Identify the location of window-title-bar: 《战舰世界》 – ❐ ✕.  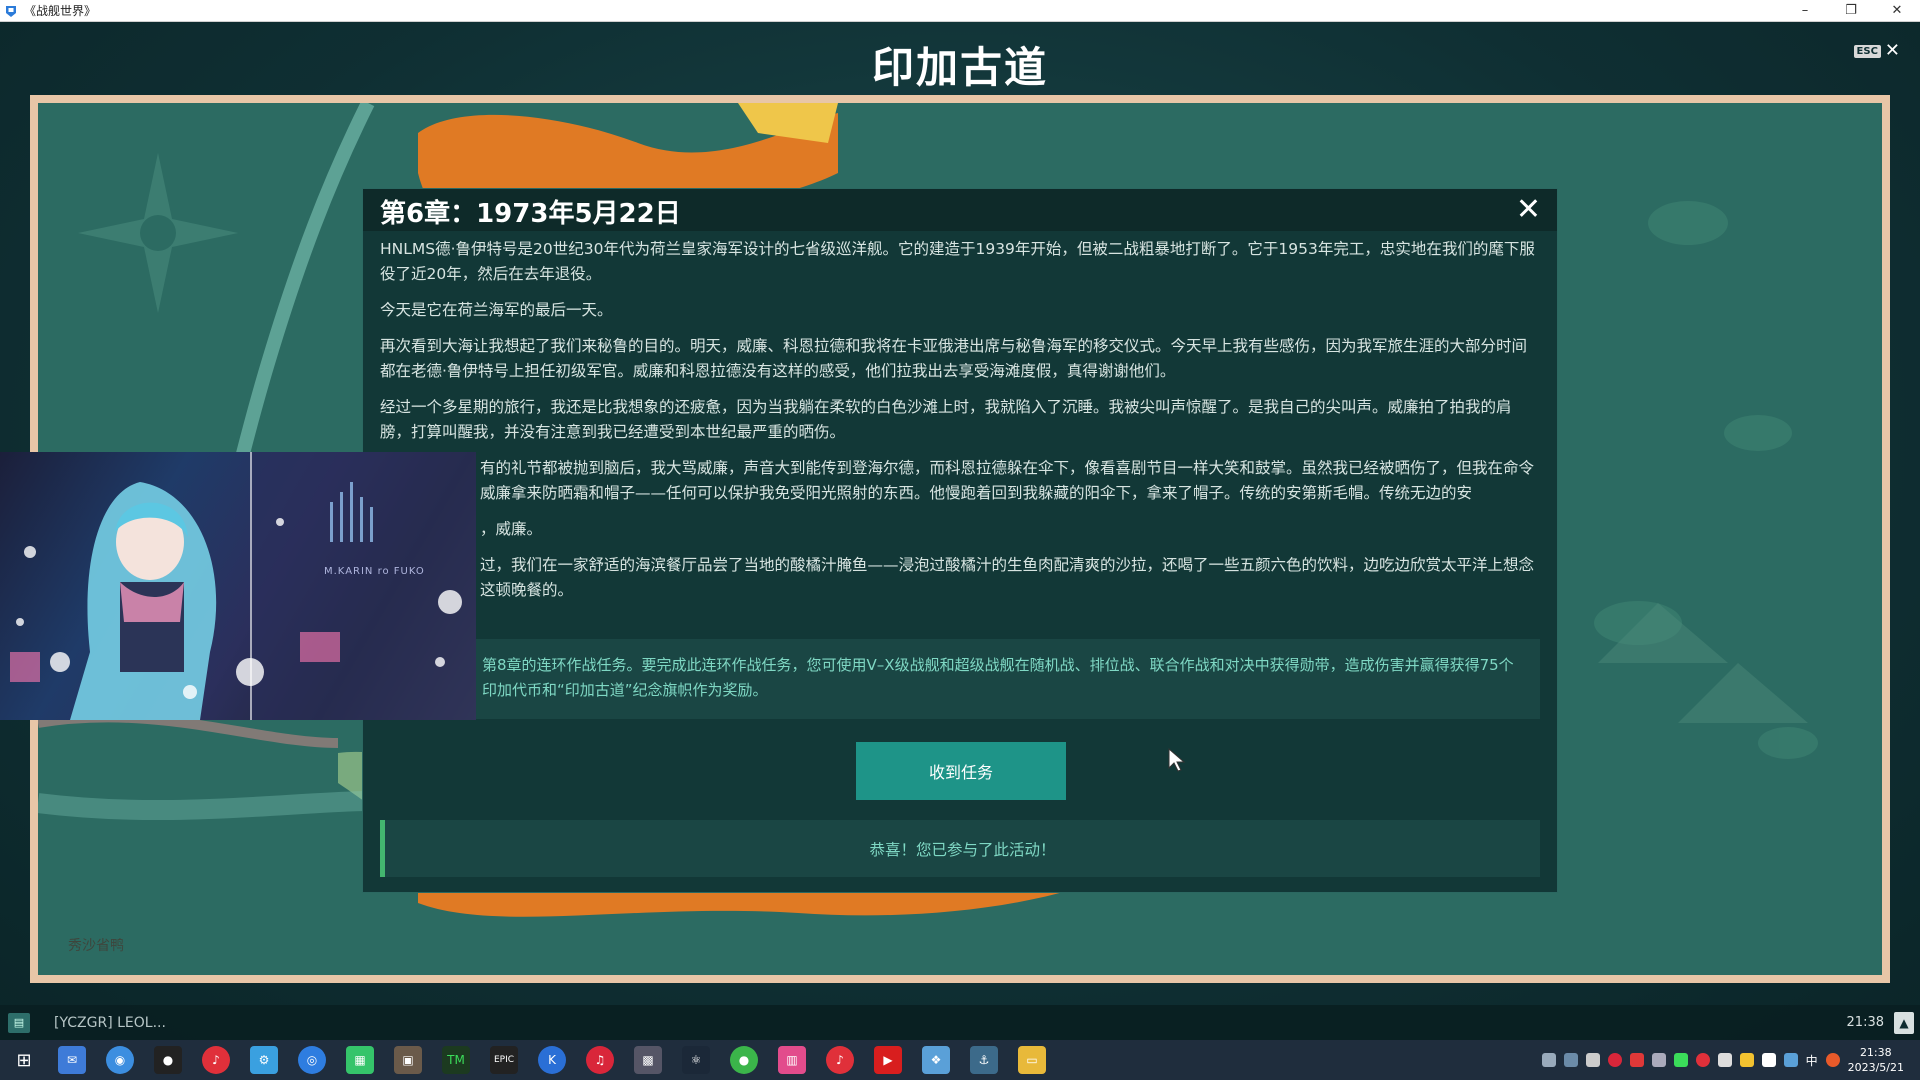
(960, 11).